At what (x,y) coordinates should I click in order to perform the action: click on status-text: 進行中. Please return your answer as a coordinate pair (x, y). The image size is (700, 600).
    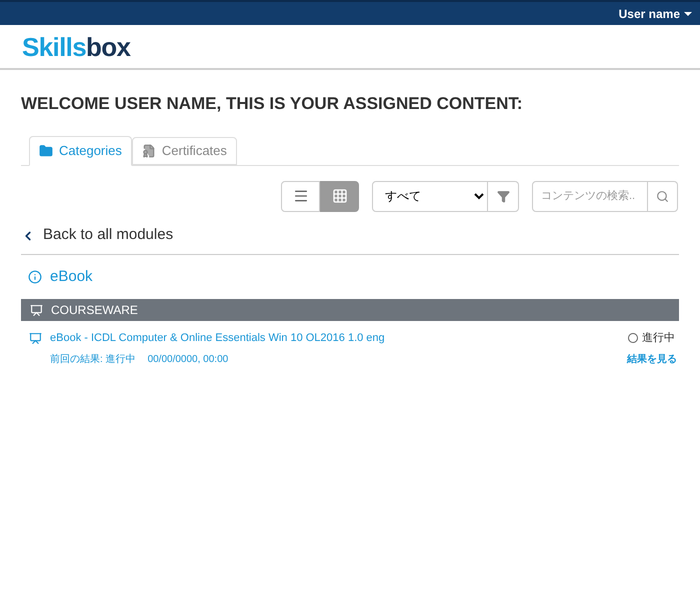
    Looking at the image, I should click on (658, 338).